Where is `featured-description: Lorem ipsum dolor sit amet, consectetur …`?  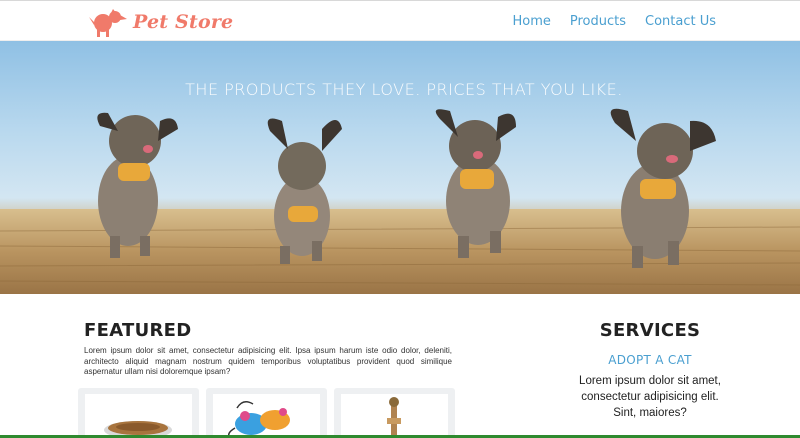
featured-description: Lorem ipsum dolor sit amet, consectetur … is located at coordinates (268, 361).